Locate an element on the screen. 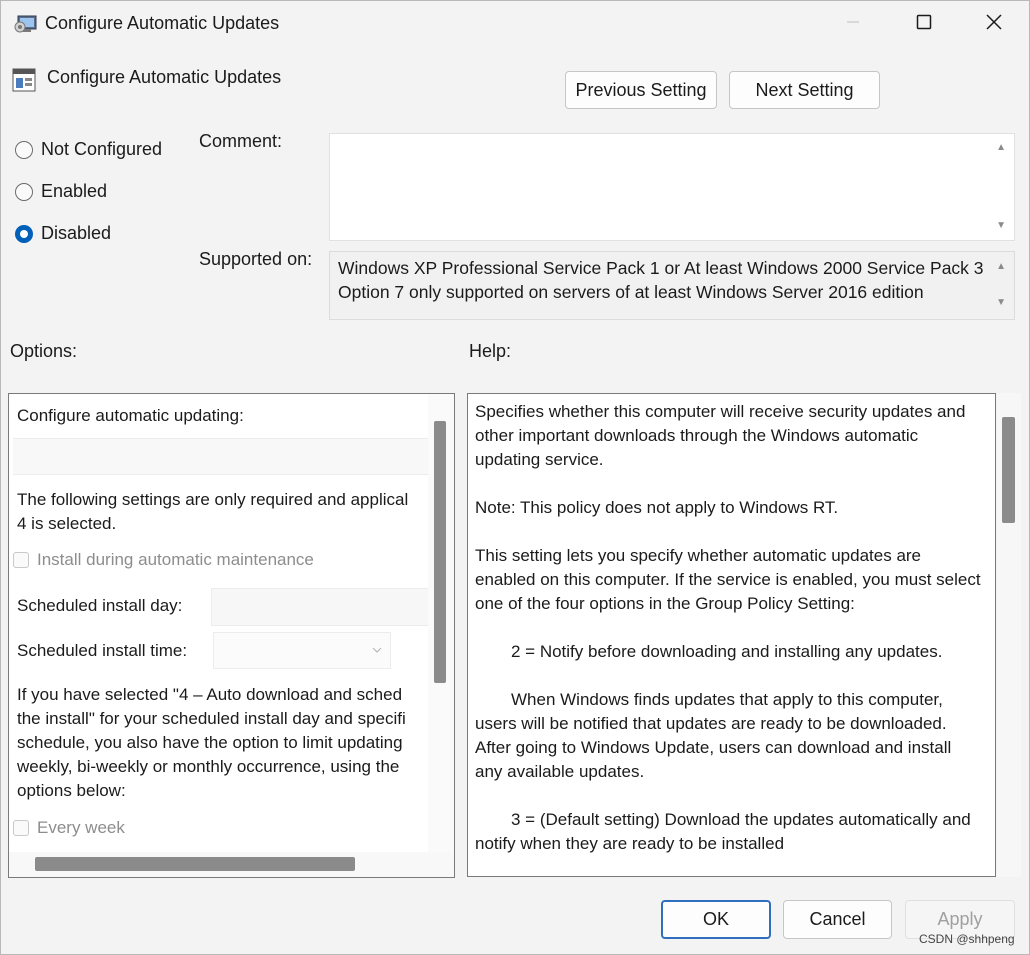 The width and height of the screenshot is (1030, 955). app-icon is located at coordinates (26, 24).